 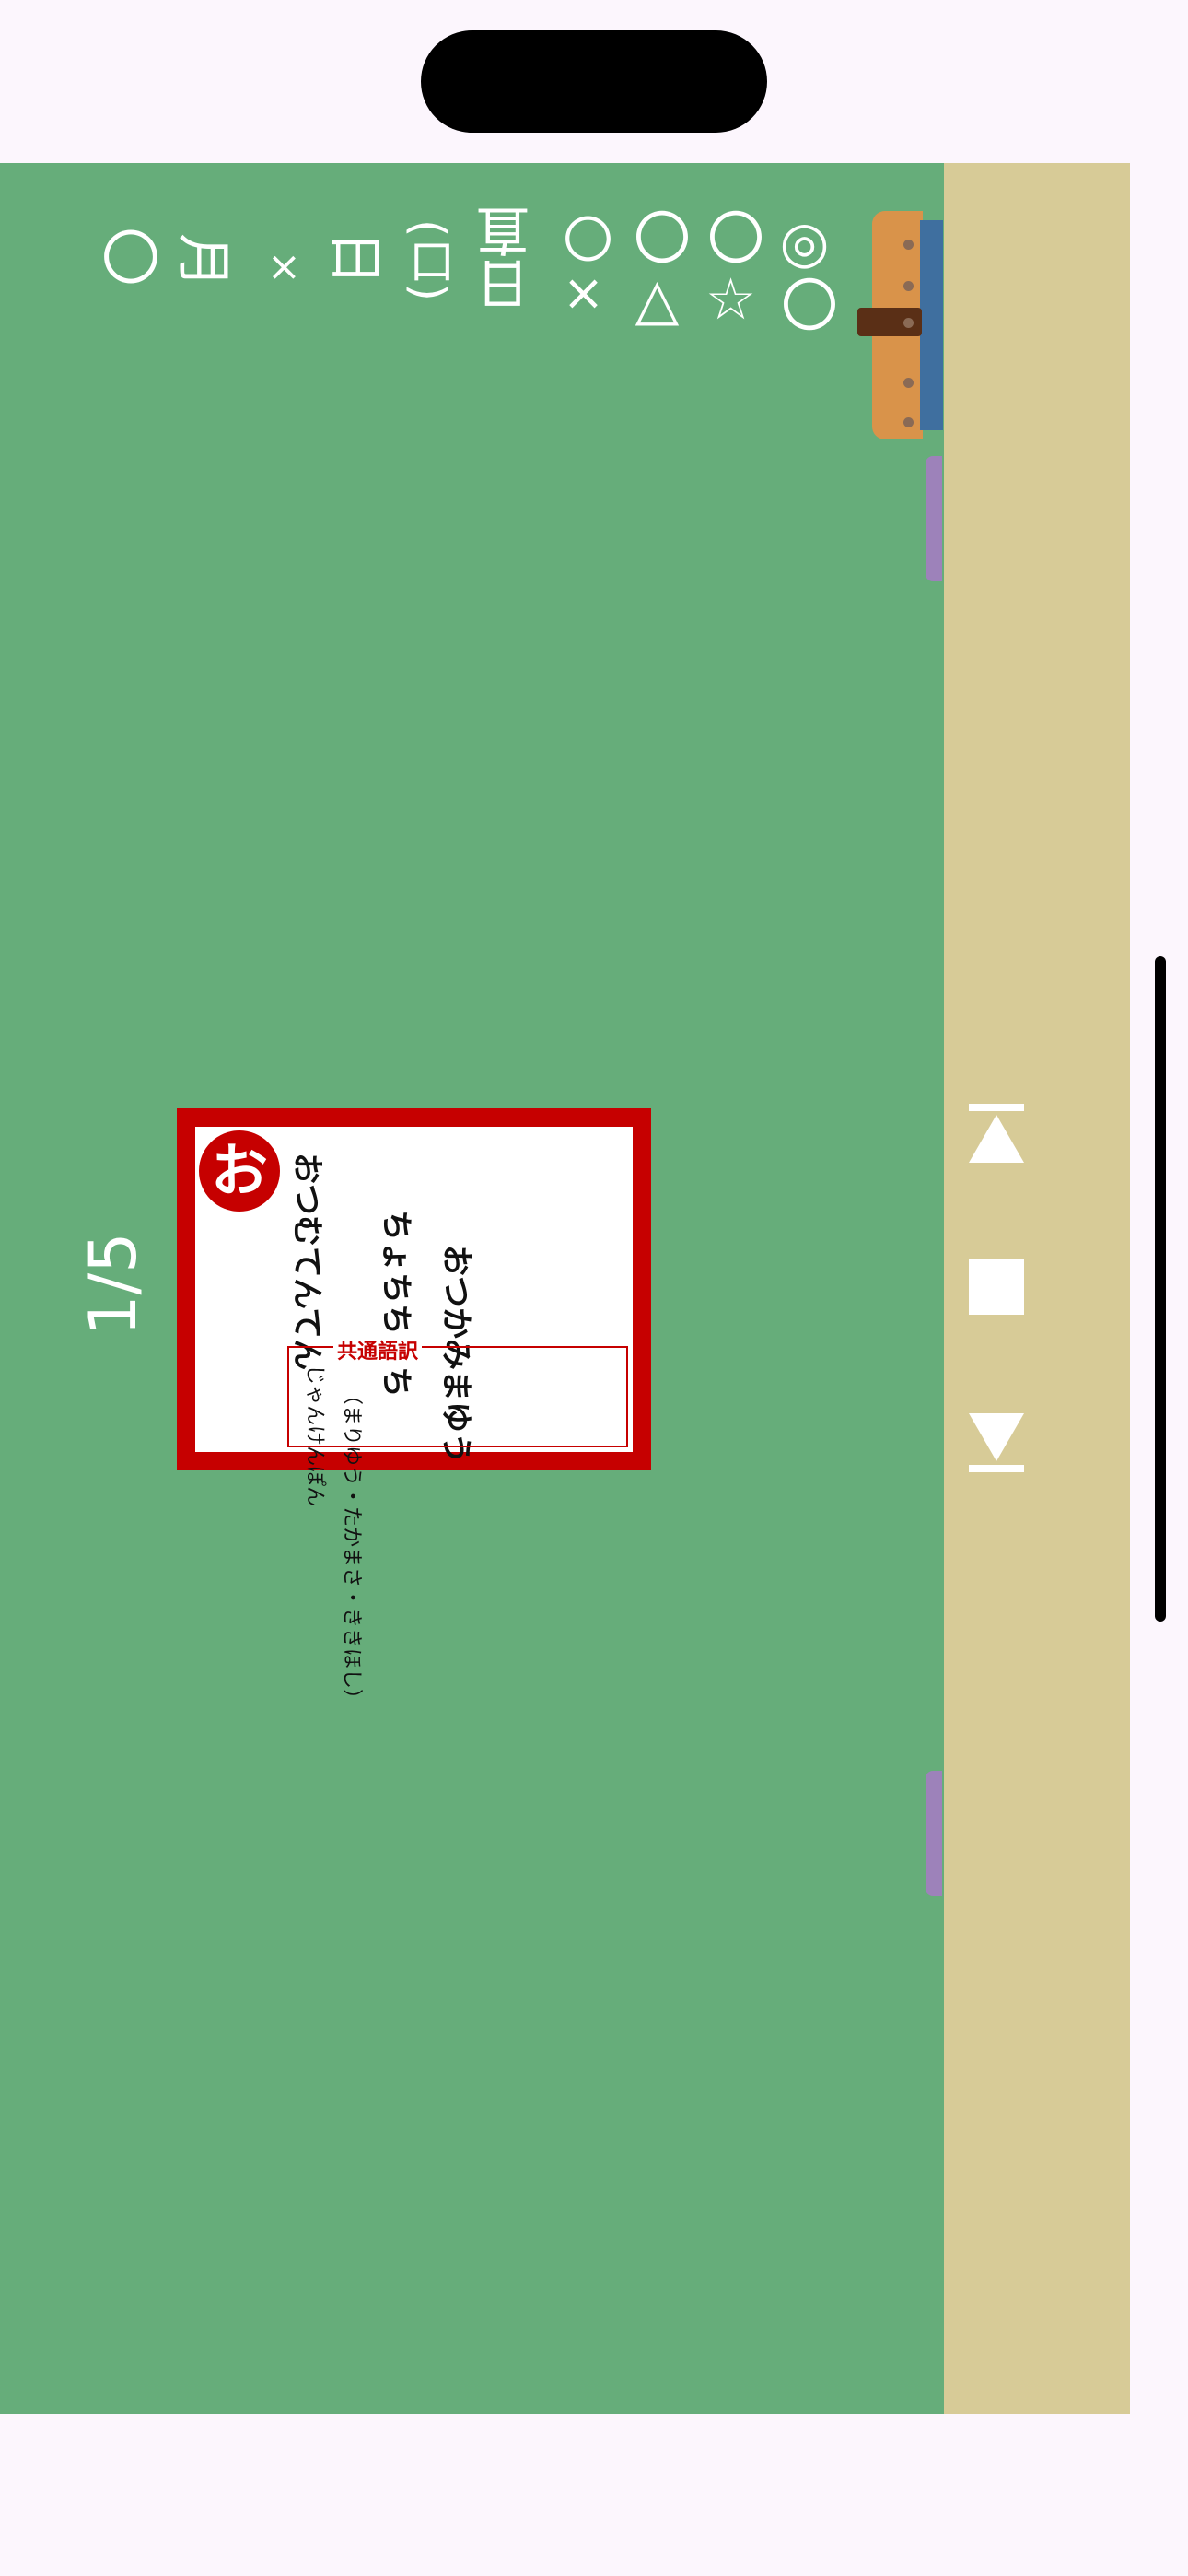 I want to click on duty-mark-3: 〇☆, so click(x=730, y=270).